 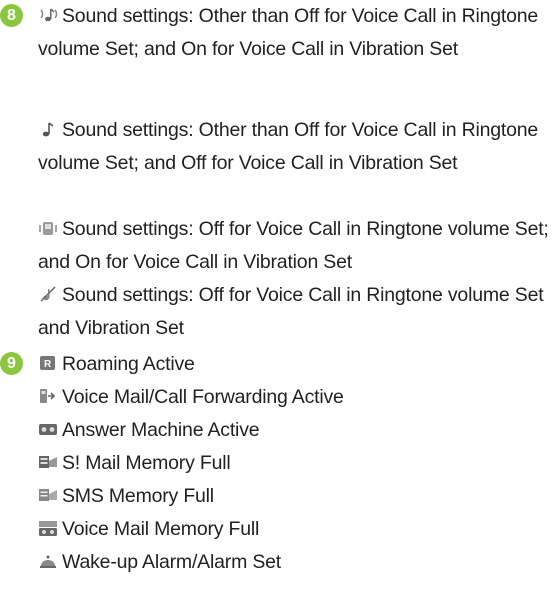 What do you see at coordinates (48, 462) in the screenshot?
I see `smail-memory-full-icon` at bounding box center [48, 462].